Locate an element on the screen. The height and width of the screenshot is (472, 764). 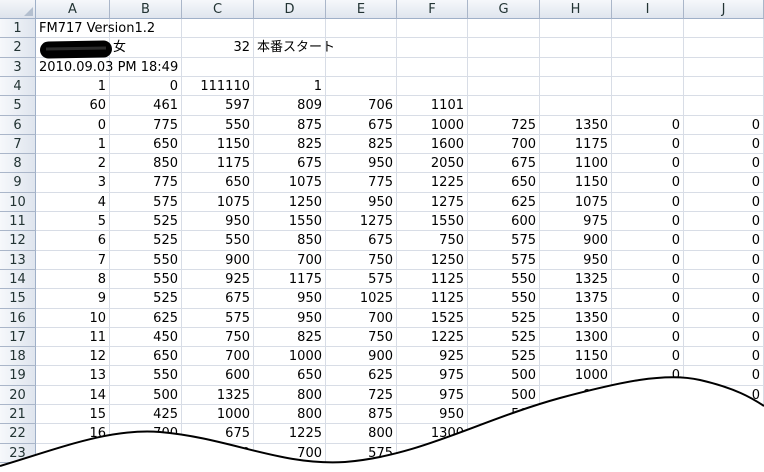
row-header-7: 7 is located at coordinates (18, 144).